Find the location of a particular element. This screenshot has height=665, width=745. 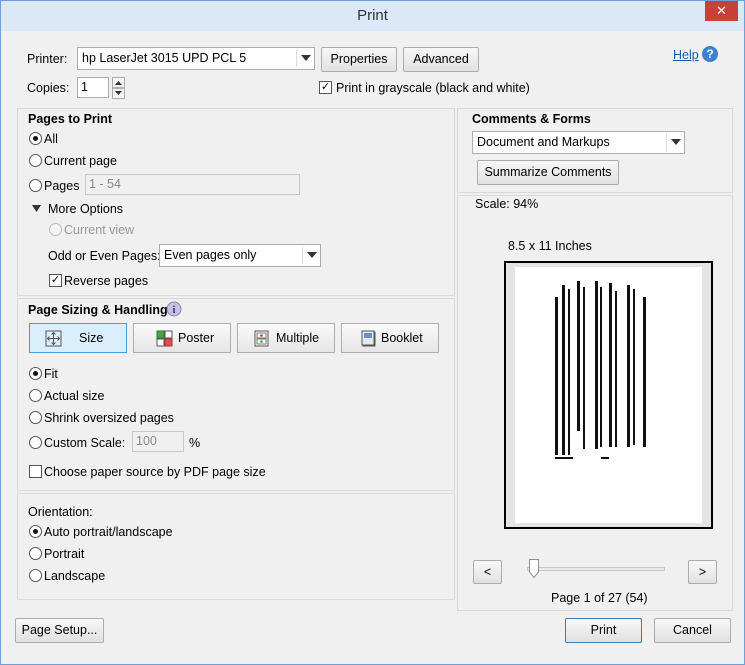

summarize-comments-button: Summarize Comments is located at coordinates (548, 172).